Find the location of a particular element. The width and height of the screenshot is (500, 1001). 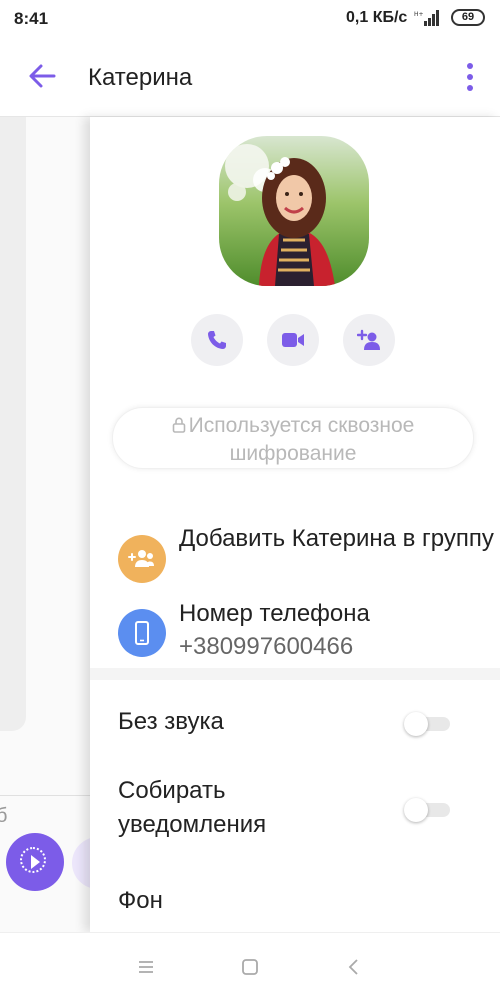

app-bar: Катерина is located at coordinates (250, 77).